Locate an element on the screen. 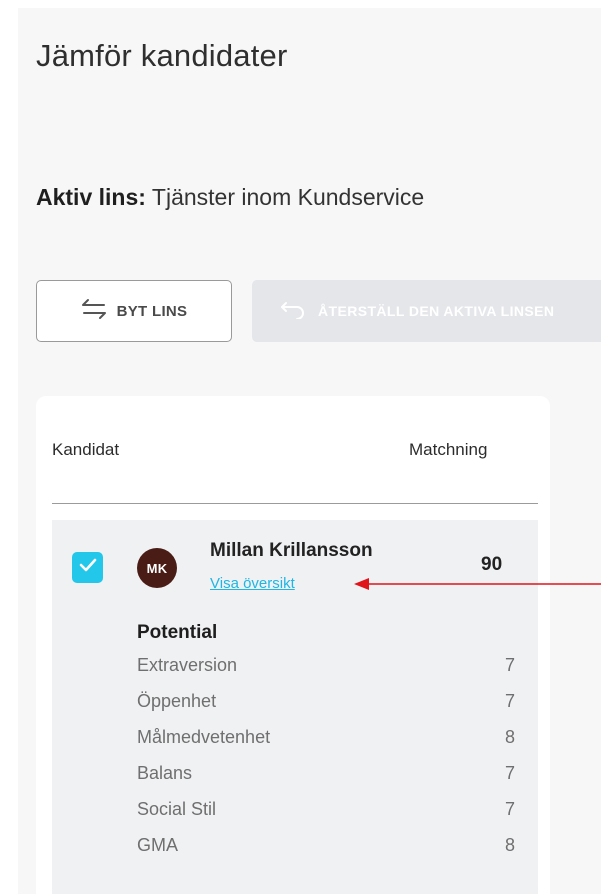 The width and height of the screenshot is (601, 894). trait-row: GMA 8 is located at coordinates (326, 847).